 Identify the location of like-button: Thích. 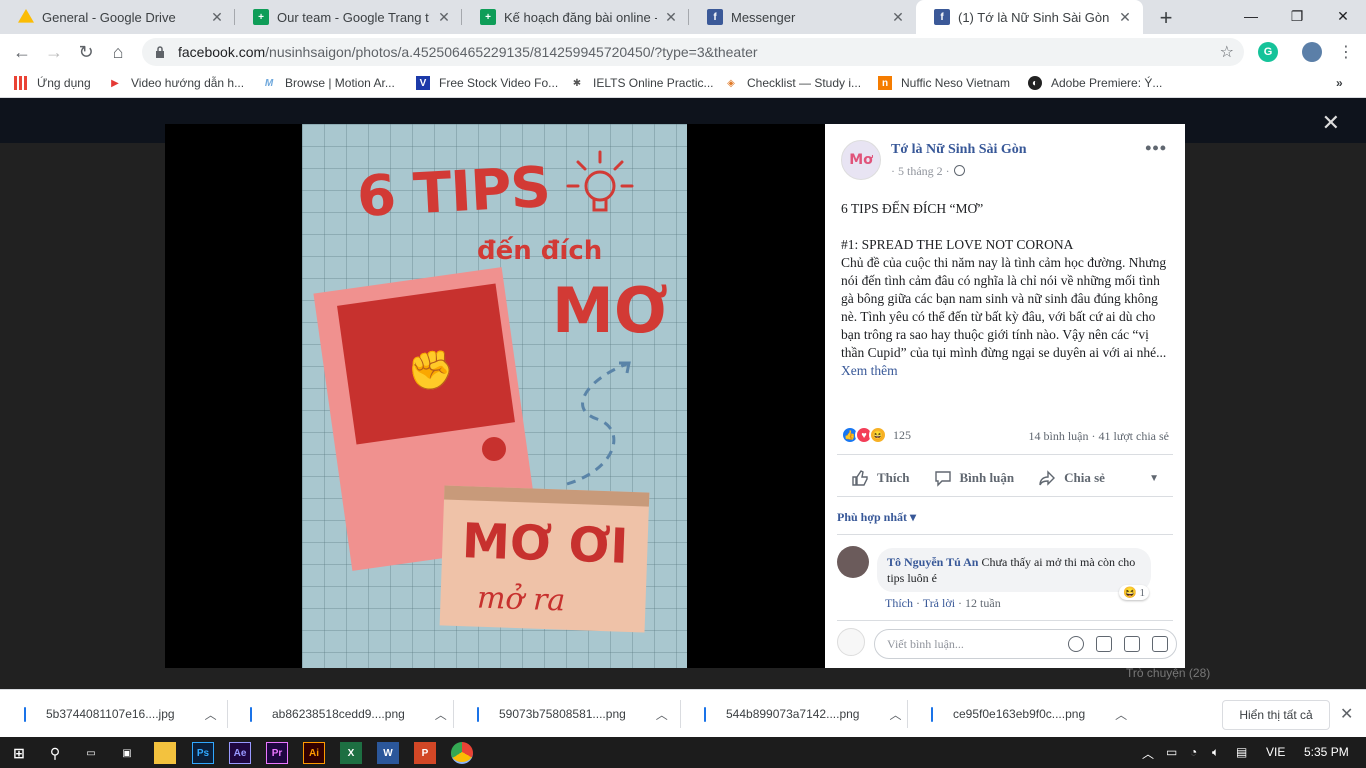
(880, 478).